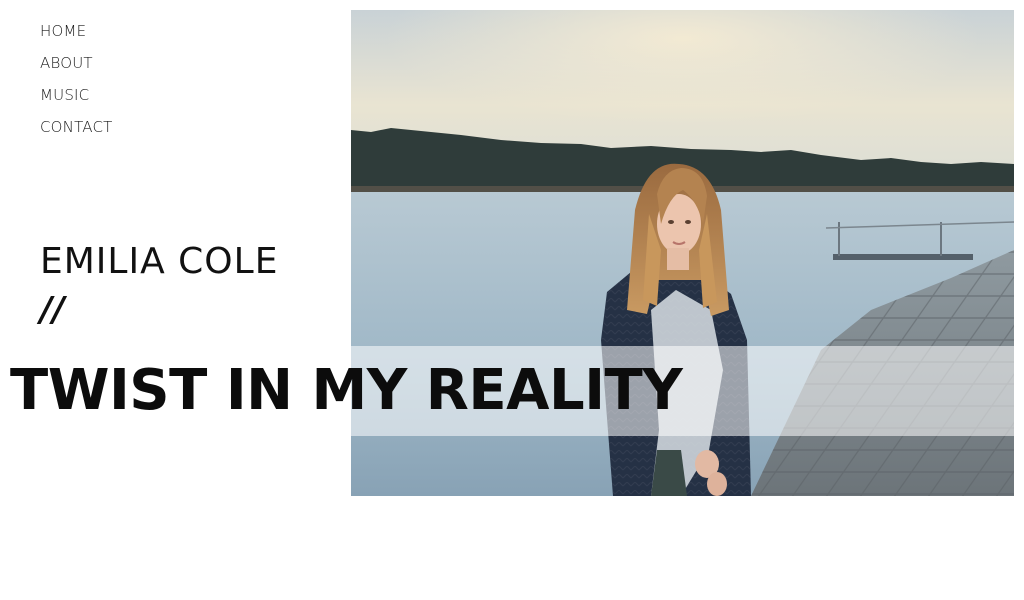 This screenshot has width=1024, height=600. What do you see at coordinates (159, 261) in the screenshot?
I see `artist-name: EMILIA COLE` at bounding box center [159, 261].